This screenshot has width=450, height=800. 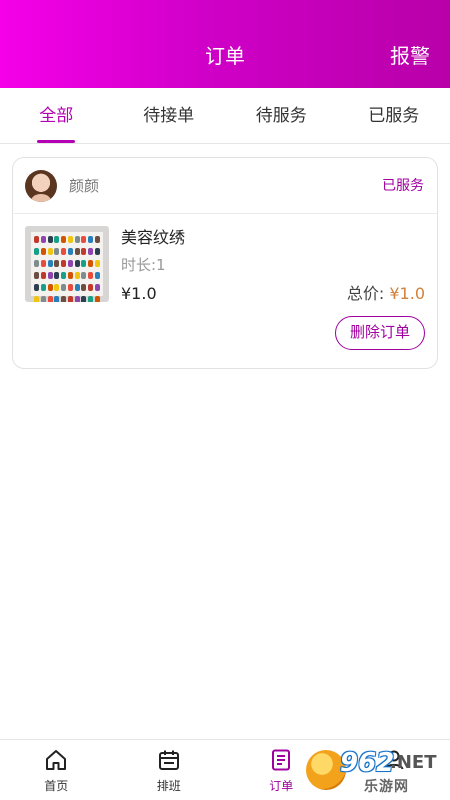 What do you see at coordinates (56, 760) in the screenshot?
I see `home-icon` at bounding box center [56, 760].